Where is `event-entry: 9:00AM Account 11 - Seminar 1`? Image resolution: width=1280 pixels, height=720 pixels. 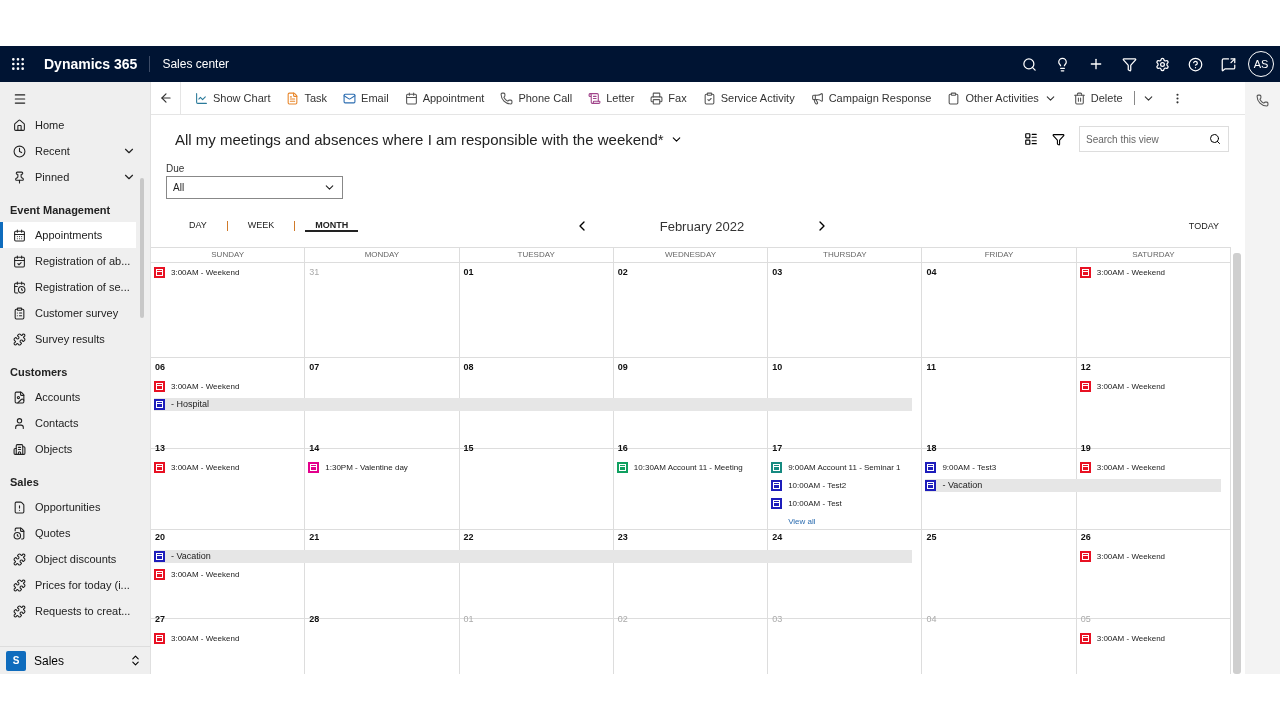
event-entry: 9:00AM Account 11 - Seminar 1 is located at coordinates (844, 467).